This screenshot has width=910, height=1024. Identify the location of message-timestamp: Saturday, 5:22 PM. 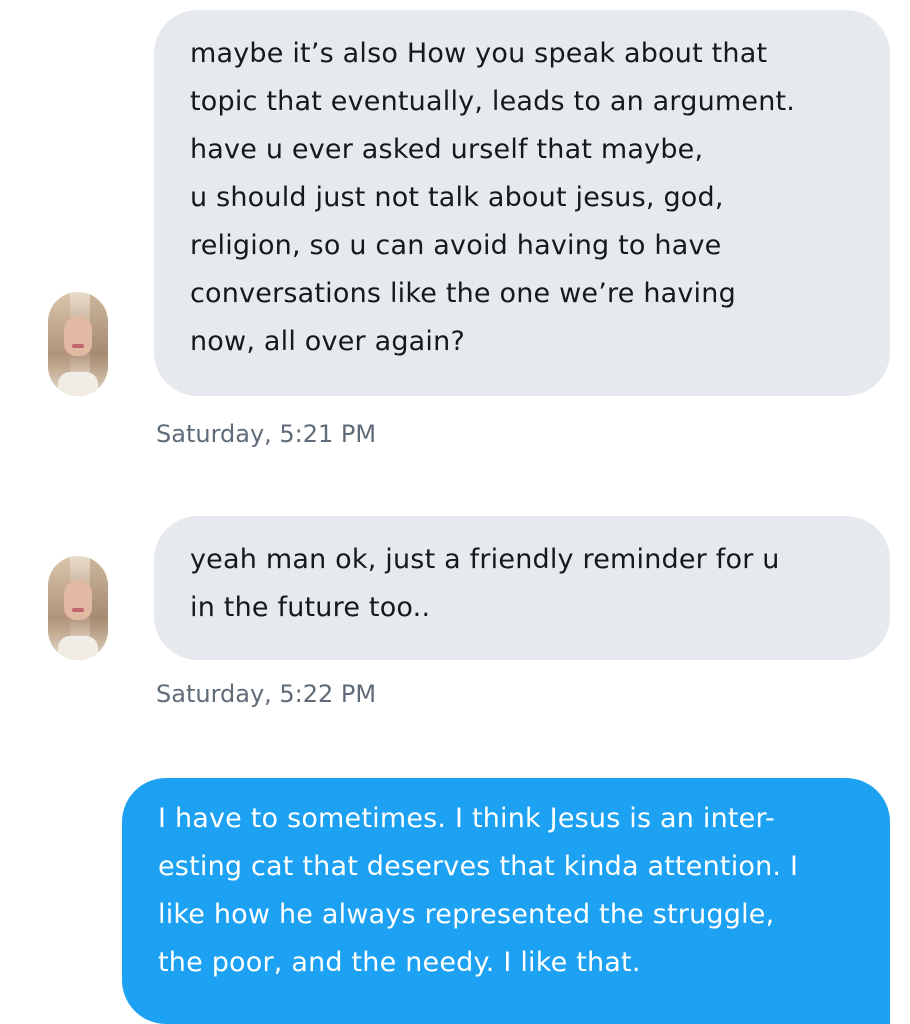
(266, 694).